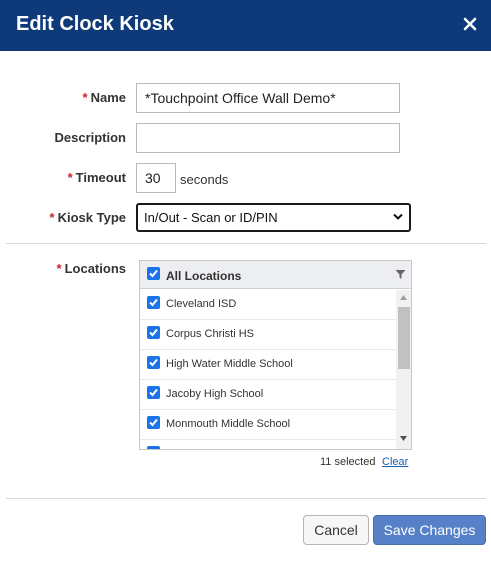  What do you see at coordinates (210, 334) in the screenshot?
I see `location-label: Corpus Christi HS` at bounding box center [210, 334].